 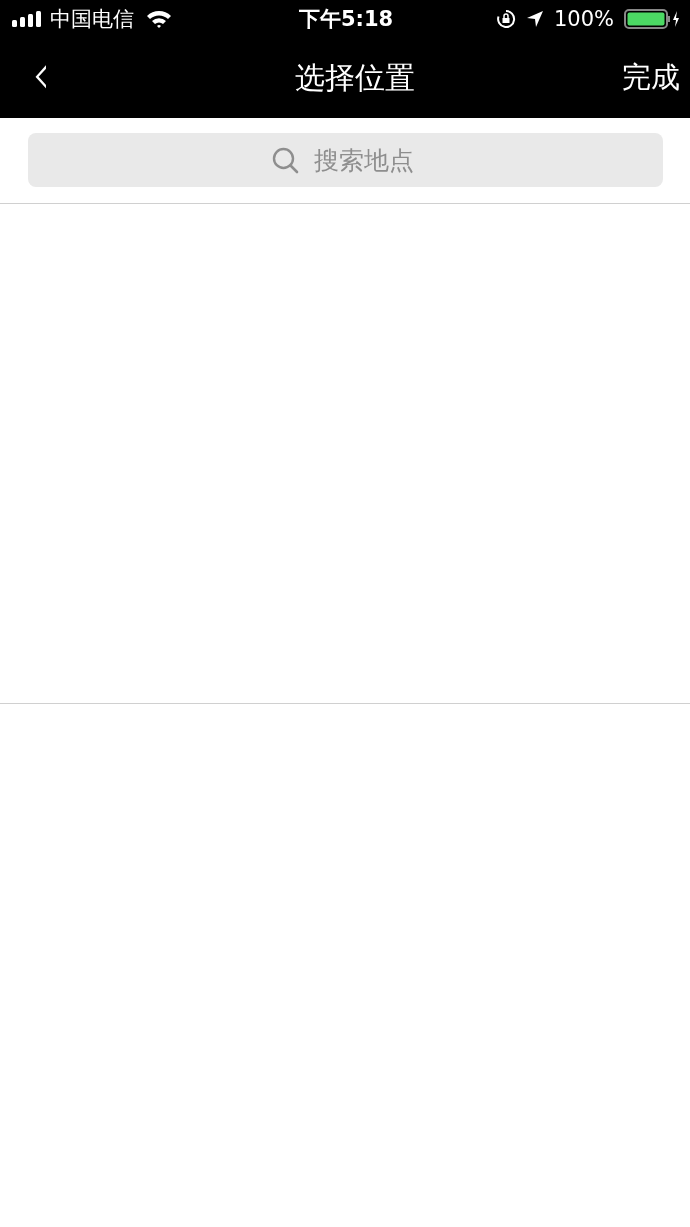 I want to click on rotation-lock-icon, so click(x=505, y=19).